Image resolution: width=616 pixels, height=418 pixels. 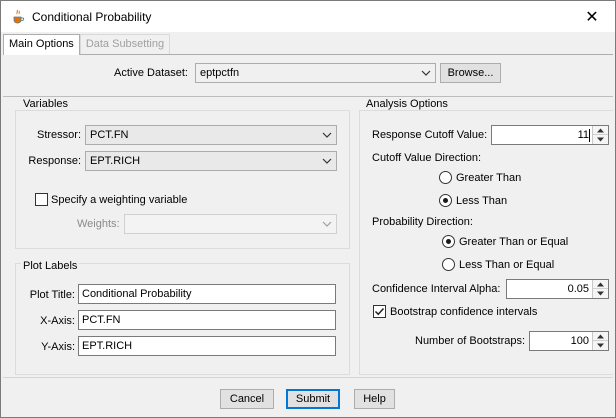 I want to click on help-button: Help, so click(x=374, y=399).